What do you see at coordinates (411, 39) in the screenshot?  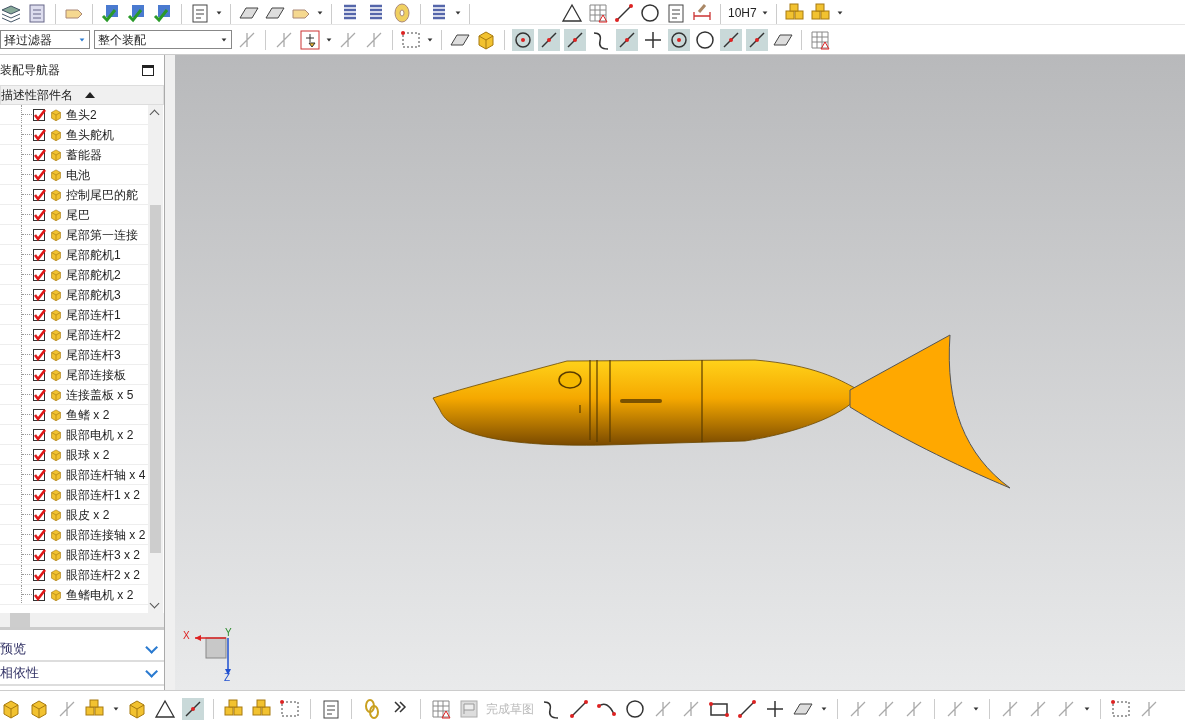 I see `box-select-icon` at bounding box center [411, 39].